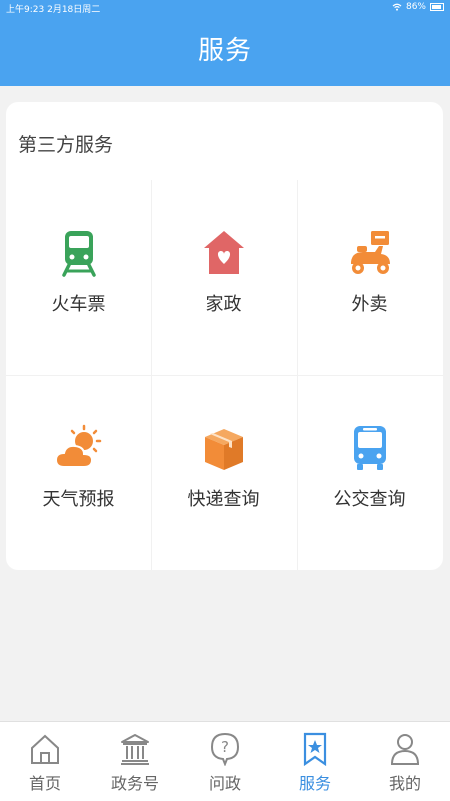 The image size is (450, 801). What do you see at coordinates (135, 749) in the screenshot?
I see `government-building-icon` at bounding box center [135, 749].